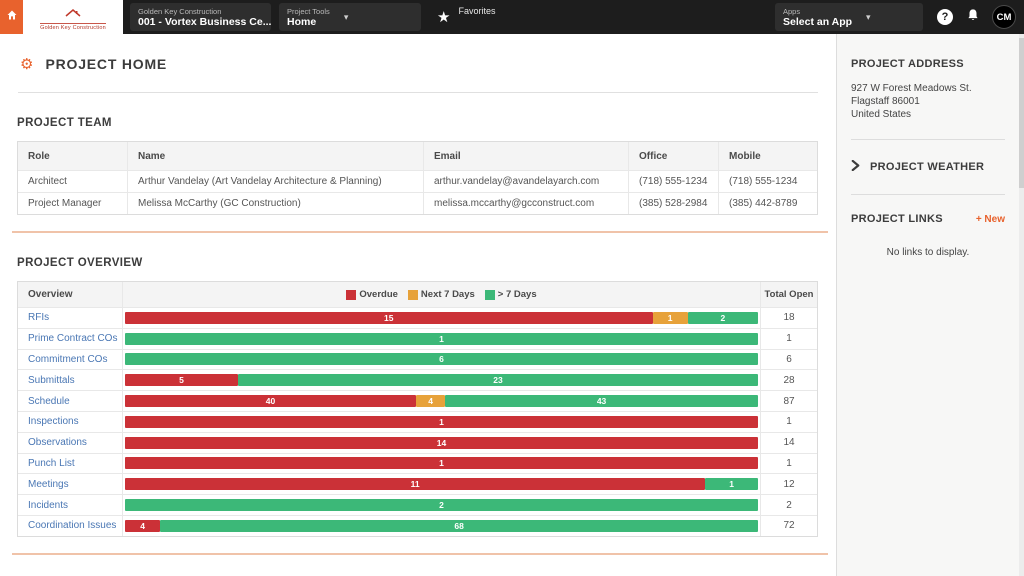 This screenshot has width=1024, height=576. Describe the element at coordinates (27, 64) in the screenshot. I see `gear-icon: ⚙` at that location.